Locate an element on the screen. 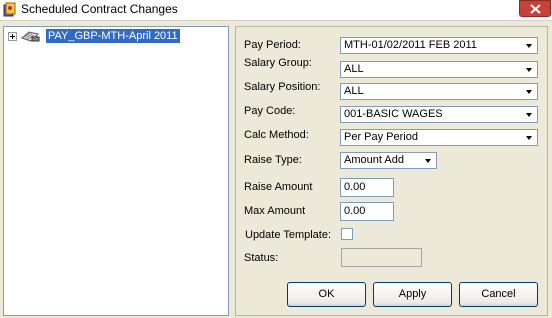 This screenshot has height=318, width=552. pay-period-label: Pay Period: is located at coordinates (272, 45).